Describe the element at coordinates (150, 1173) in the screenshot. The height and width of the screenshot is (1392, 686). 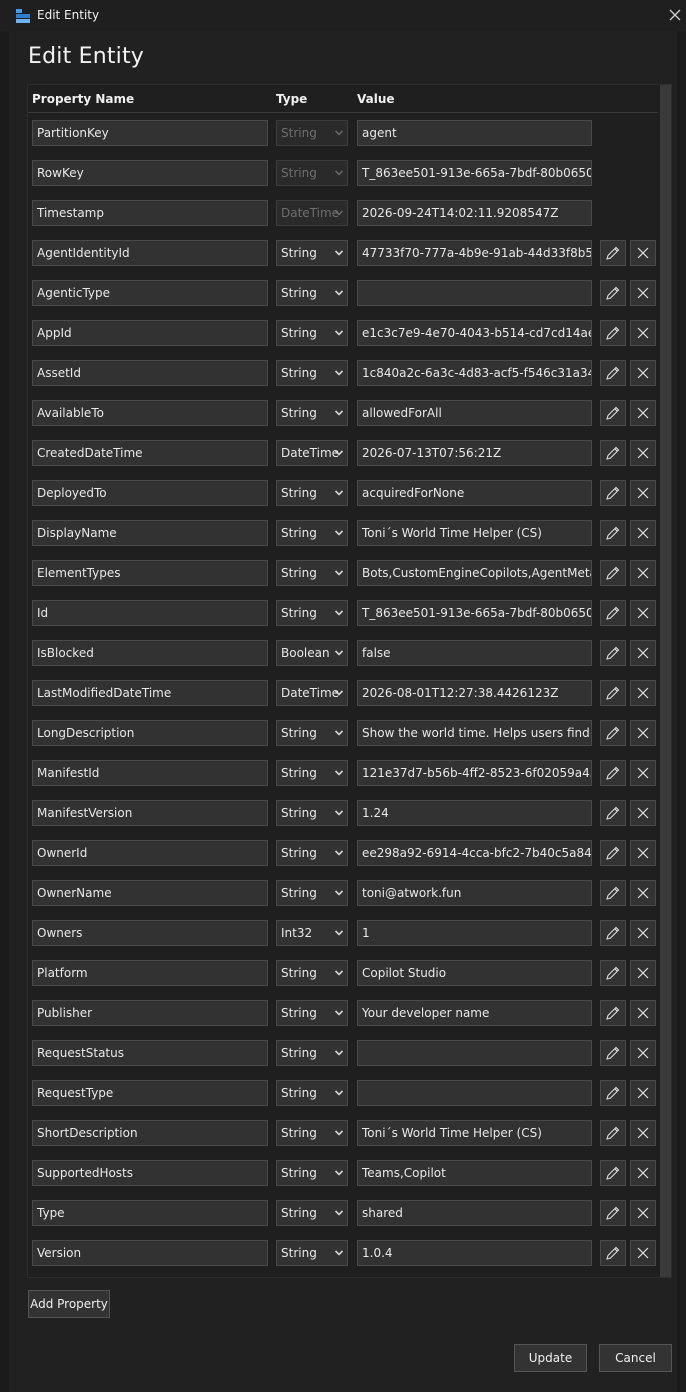
I see `property-name-field: SupportedHosts` at that location.